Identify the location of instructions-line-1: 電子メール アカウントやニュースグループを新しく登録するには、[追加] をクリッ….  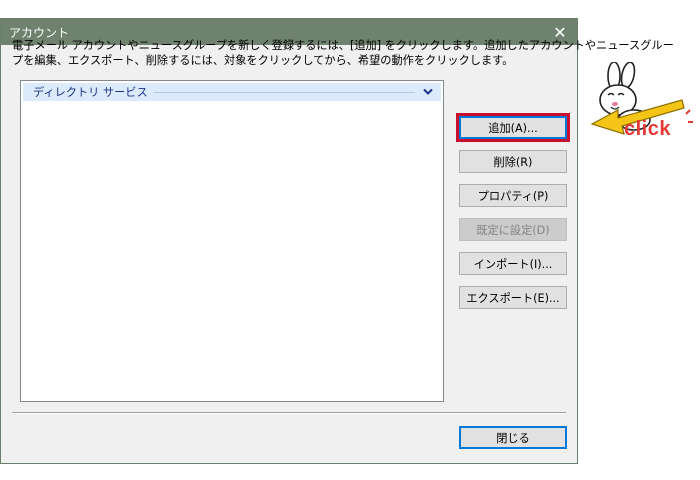
(343, 45).